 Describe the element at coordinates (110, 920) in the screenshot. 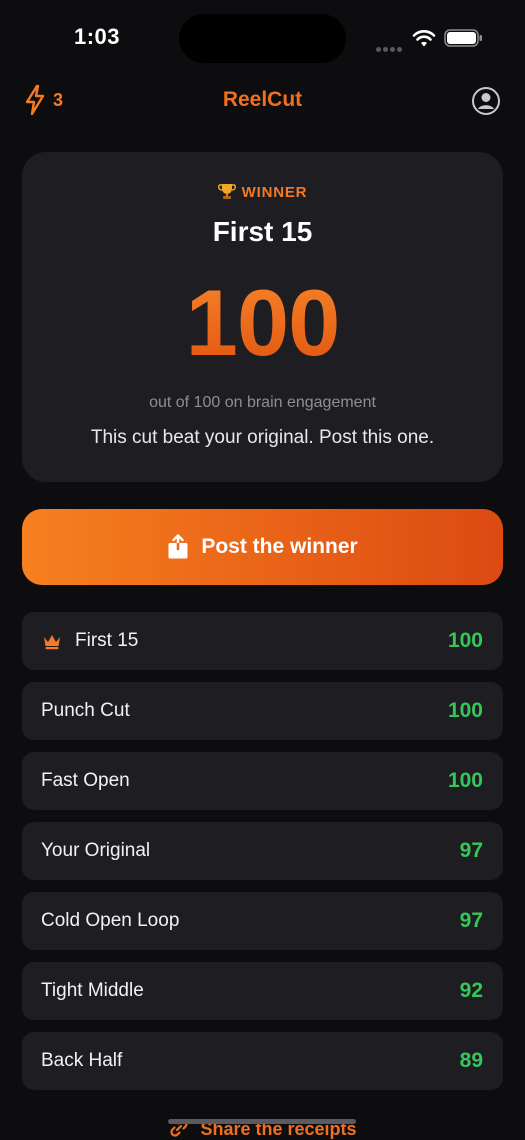

I see `result-name: Cold Open Loop` at that location.